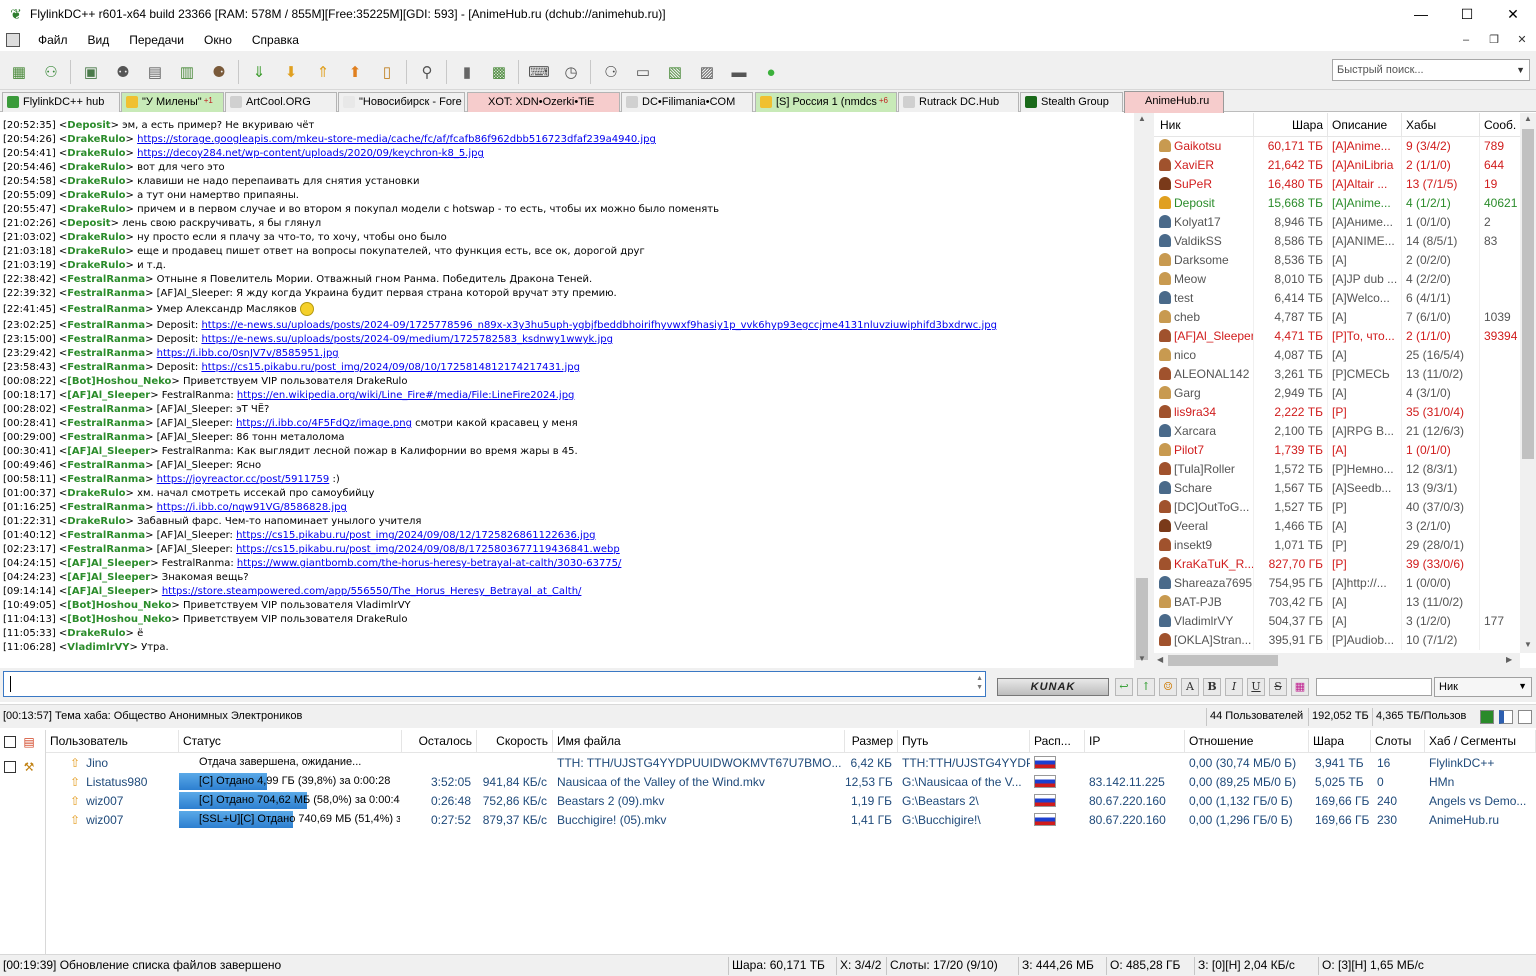 This screenshot has height=976, width=1536. I want to click on user-row: BAT-PJB 703,42 ГБ [A] 13 (11/0/2), so click(1337, 602).